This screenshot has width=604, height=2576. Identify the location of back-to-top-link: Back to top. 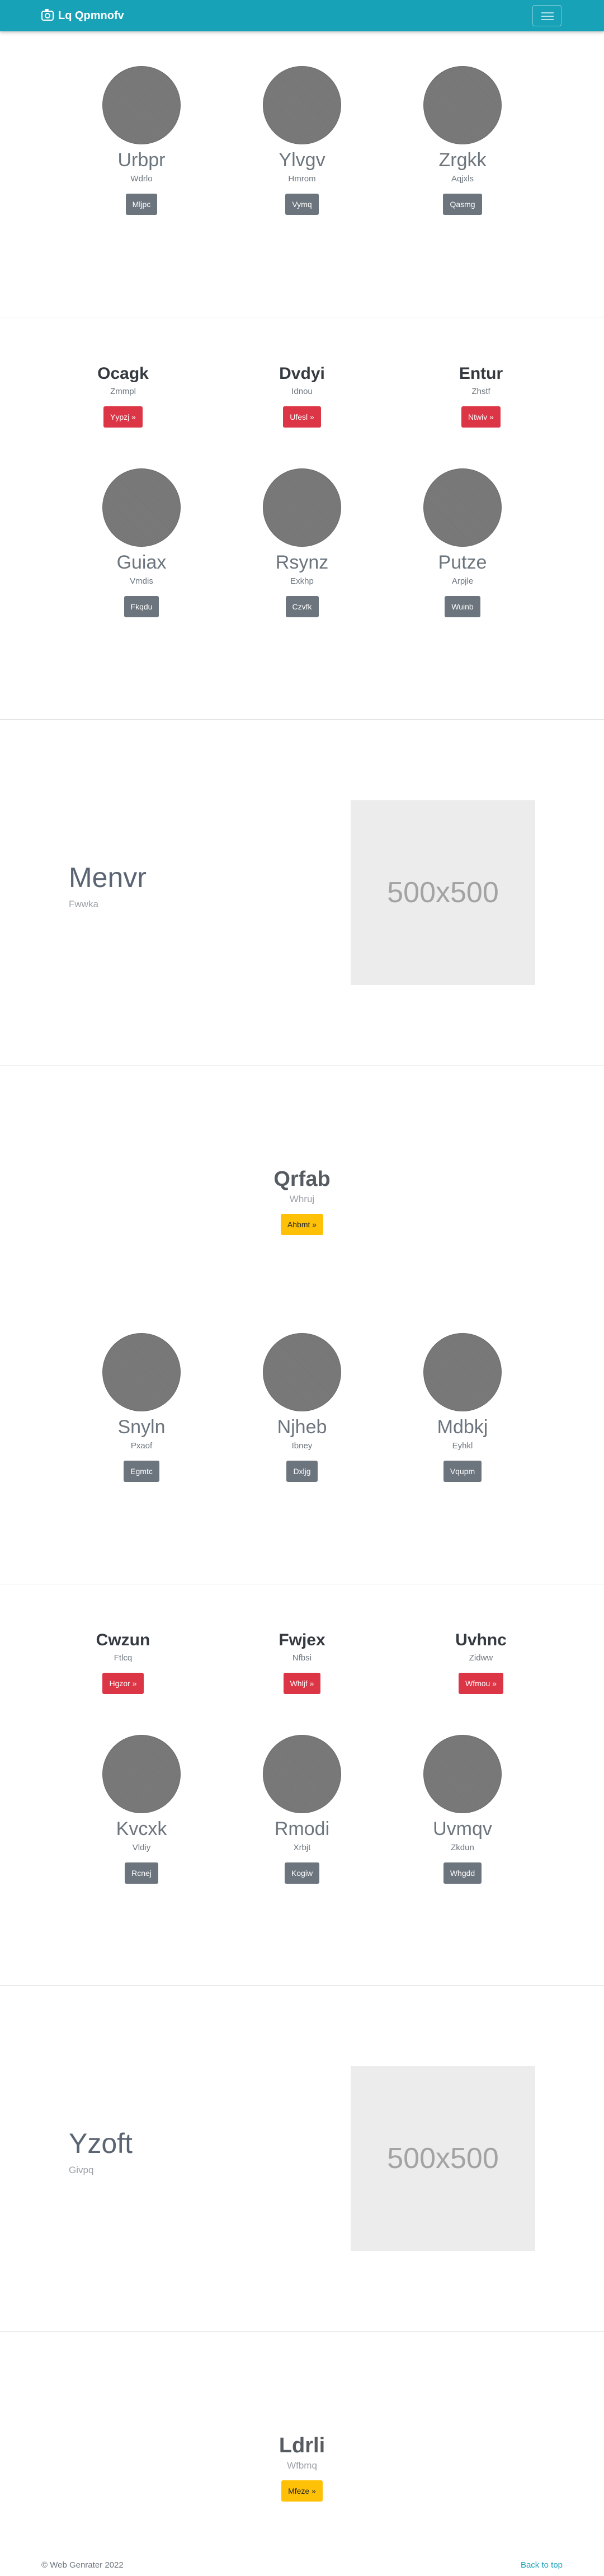
(542, 2565).